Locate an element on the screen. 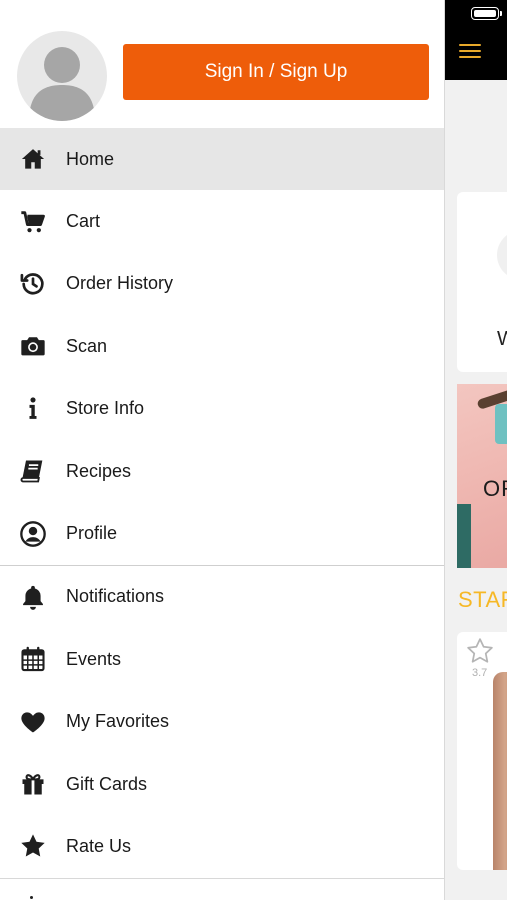 This screenshot has width=507, height=900. rating-value: 3.7 is located at coordinates (480, 673).